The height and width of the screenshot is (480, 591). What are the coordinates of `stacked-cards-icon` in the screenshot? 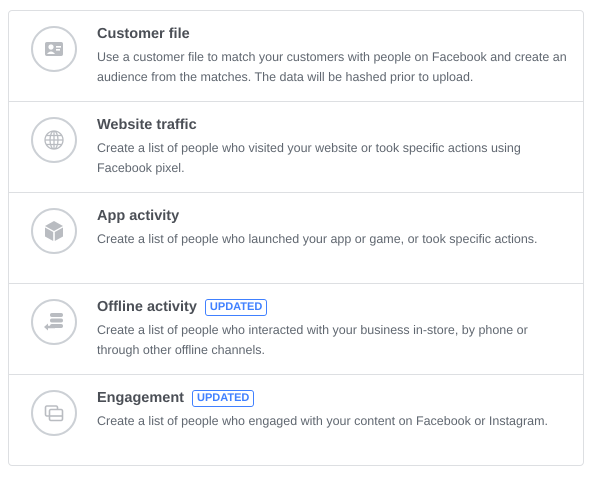 It's located at (54, 413).